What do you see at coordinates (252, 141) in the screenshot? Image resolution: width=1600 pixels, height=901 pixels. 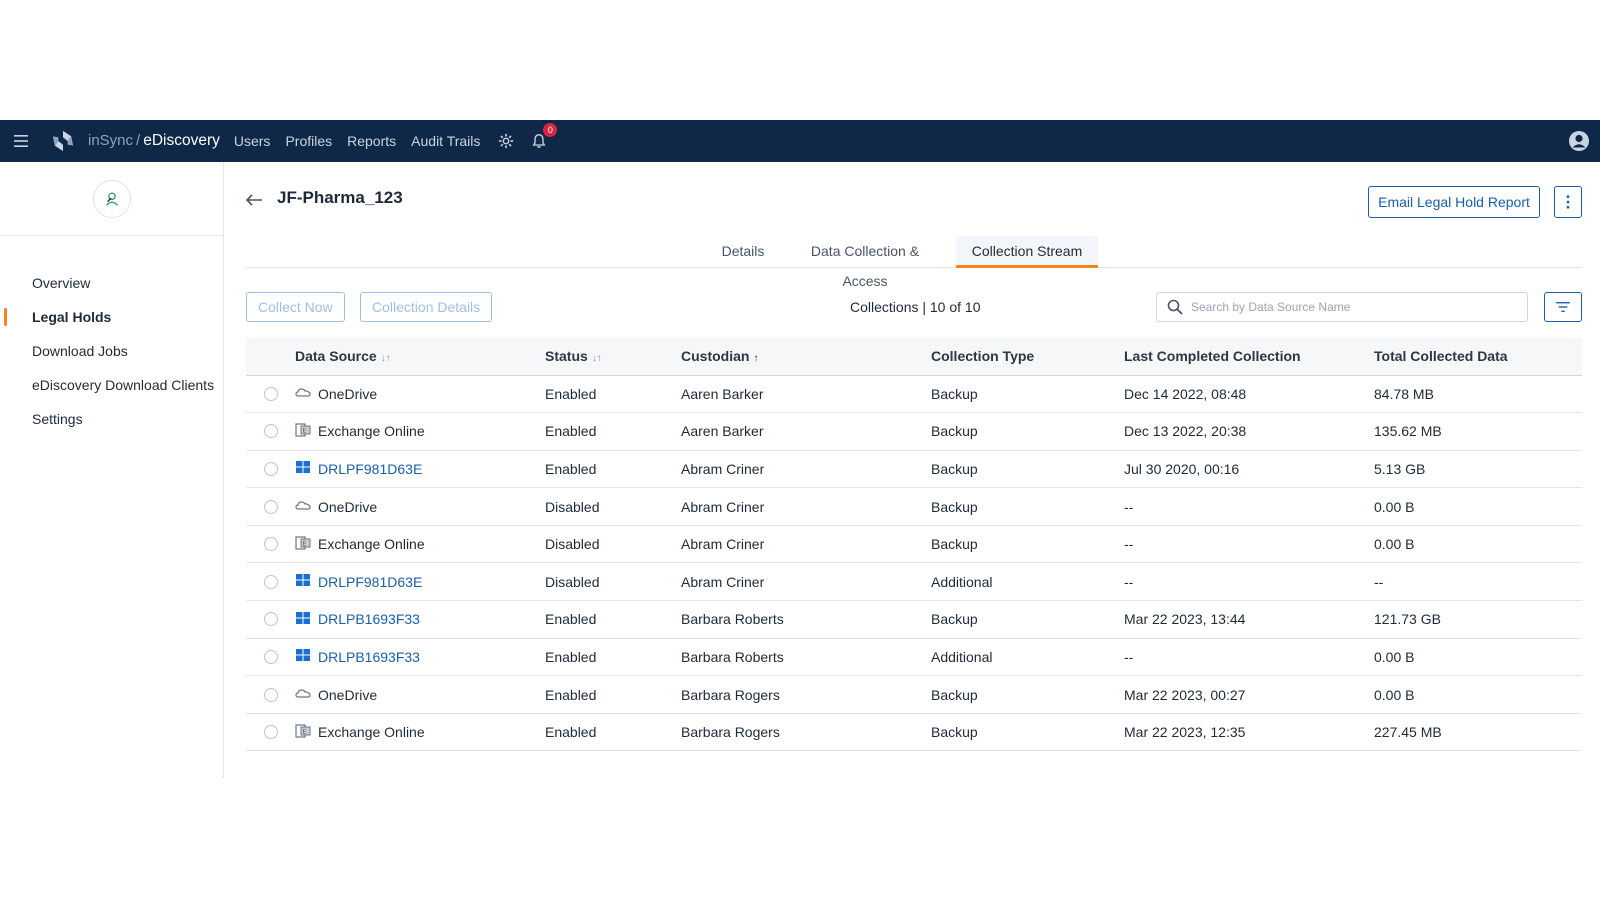 I see `nav-users: Users` at bounding box center [252, 141].